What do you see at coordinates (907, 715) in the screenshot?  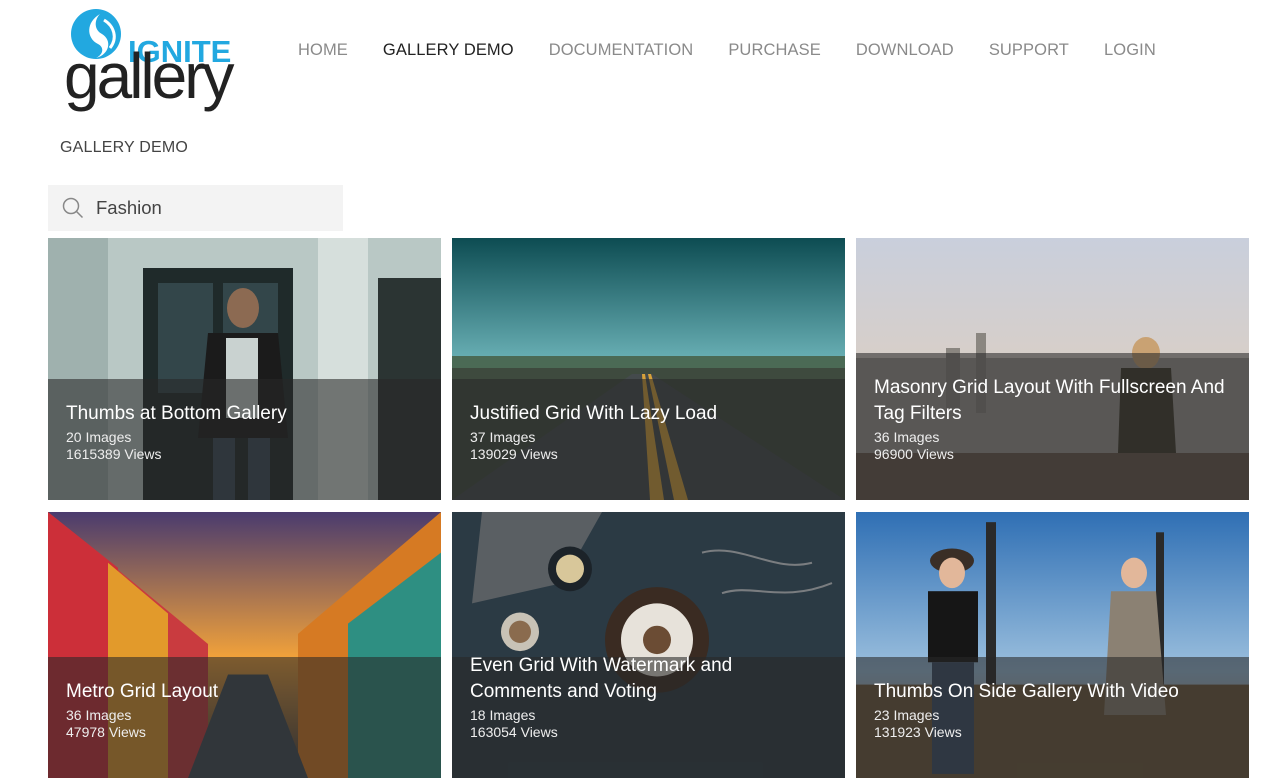 I see `gallery-image-count: 23 Images` at bounding box center [907, 715].